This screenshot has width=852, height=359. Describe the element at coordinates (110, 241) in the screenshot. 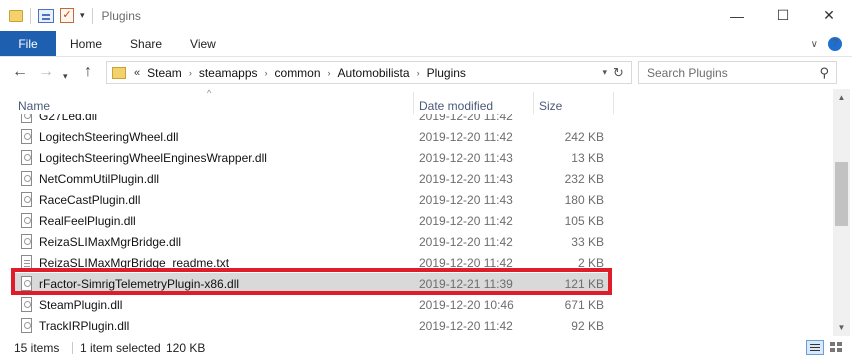

I see `file-name: ReizaSLIMaxMgrBridge.dll` at that location.